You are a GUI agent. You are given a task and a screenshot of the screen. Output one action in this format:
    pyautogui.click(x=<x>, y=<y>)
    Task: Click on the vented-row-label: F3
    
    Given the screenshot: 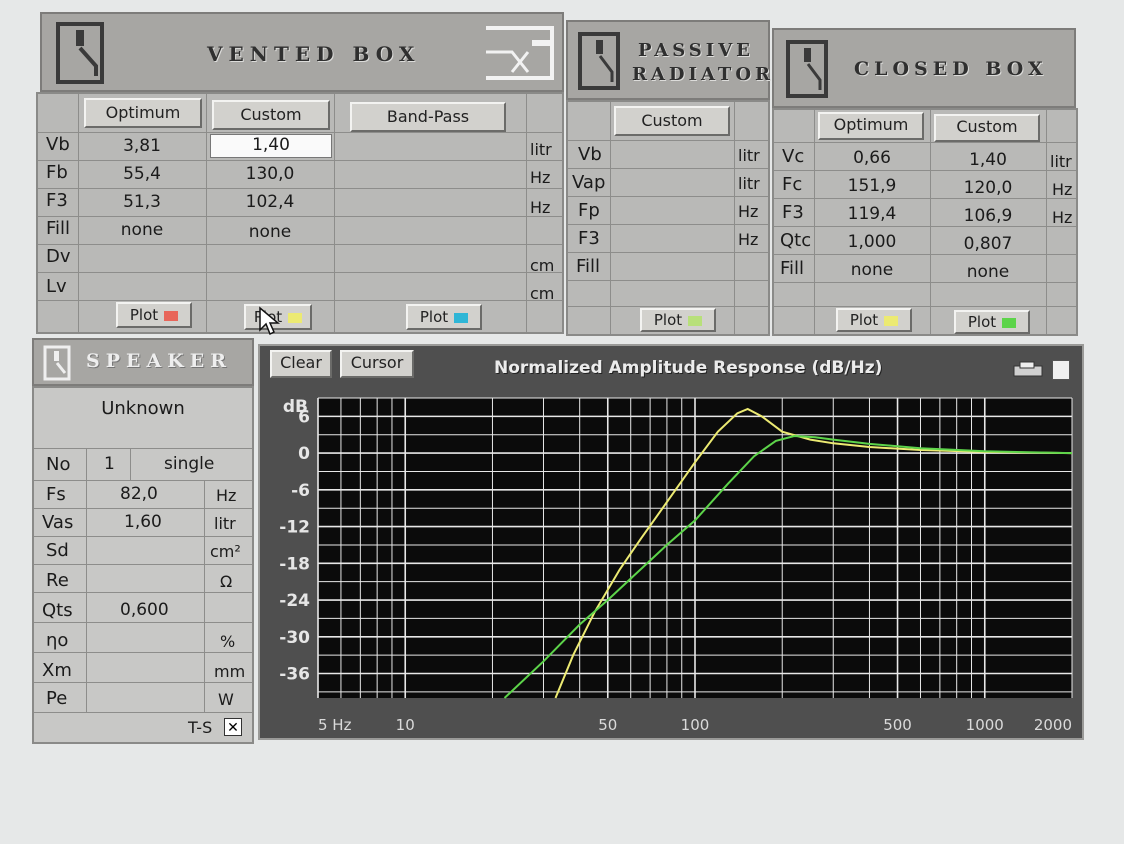 What is the action you would take?
    pyautogui.click(x=57, y=200)
    